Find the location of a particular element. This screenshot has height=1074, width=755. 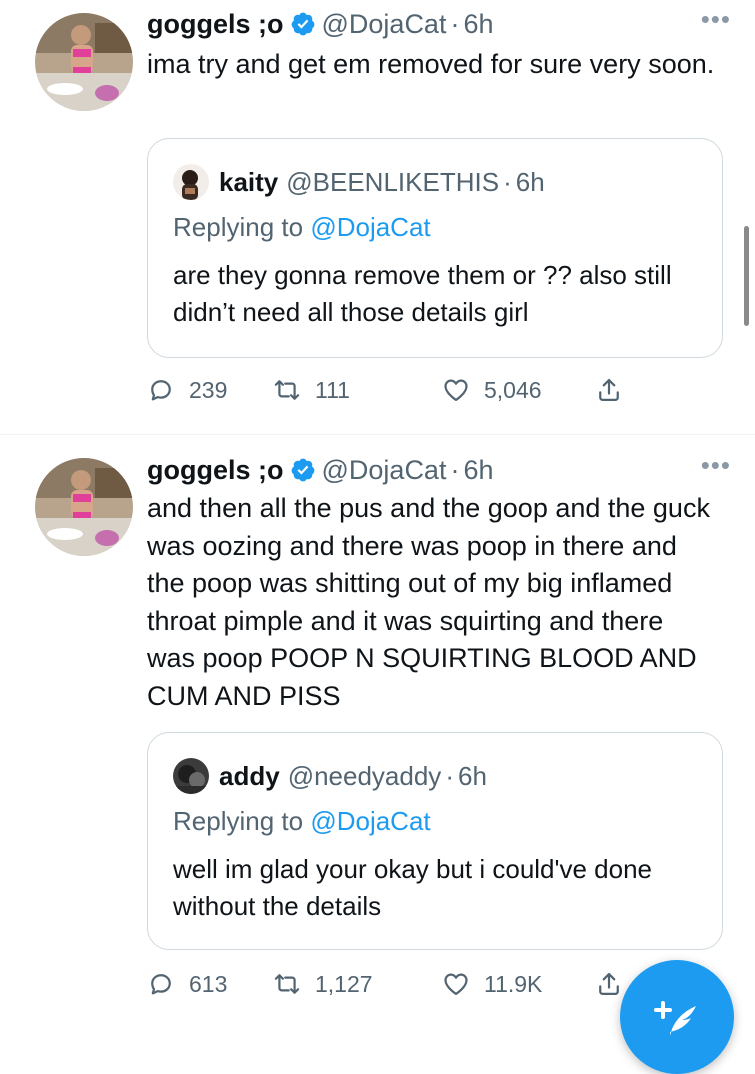

compose-tweet-button is located at coordinates (677, 1017).